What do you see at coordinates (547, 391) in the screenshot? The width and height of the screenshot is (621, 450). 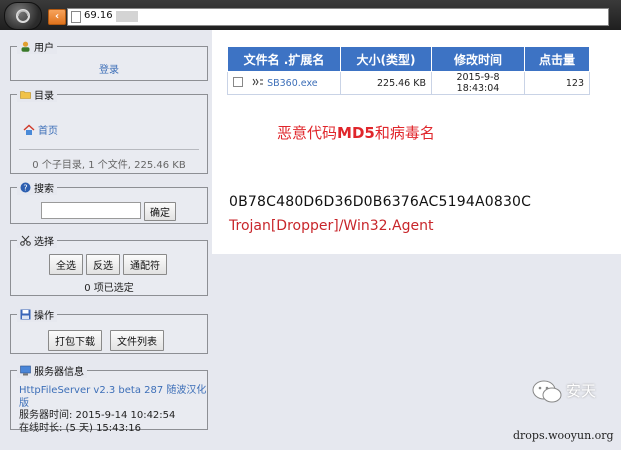 I see `wechat-logo-icon` at bounding box center [547, 391].